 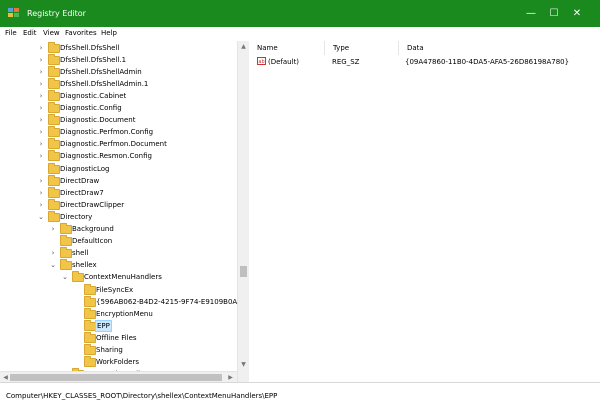 What do you see at coordinates (287, 48) in the screenshot?
I see `column-header-name: Name` at bounding box center [287, 48].